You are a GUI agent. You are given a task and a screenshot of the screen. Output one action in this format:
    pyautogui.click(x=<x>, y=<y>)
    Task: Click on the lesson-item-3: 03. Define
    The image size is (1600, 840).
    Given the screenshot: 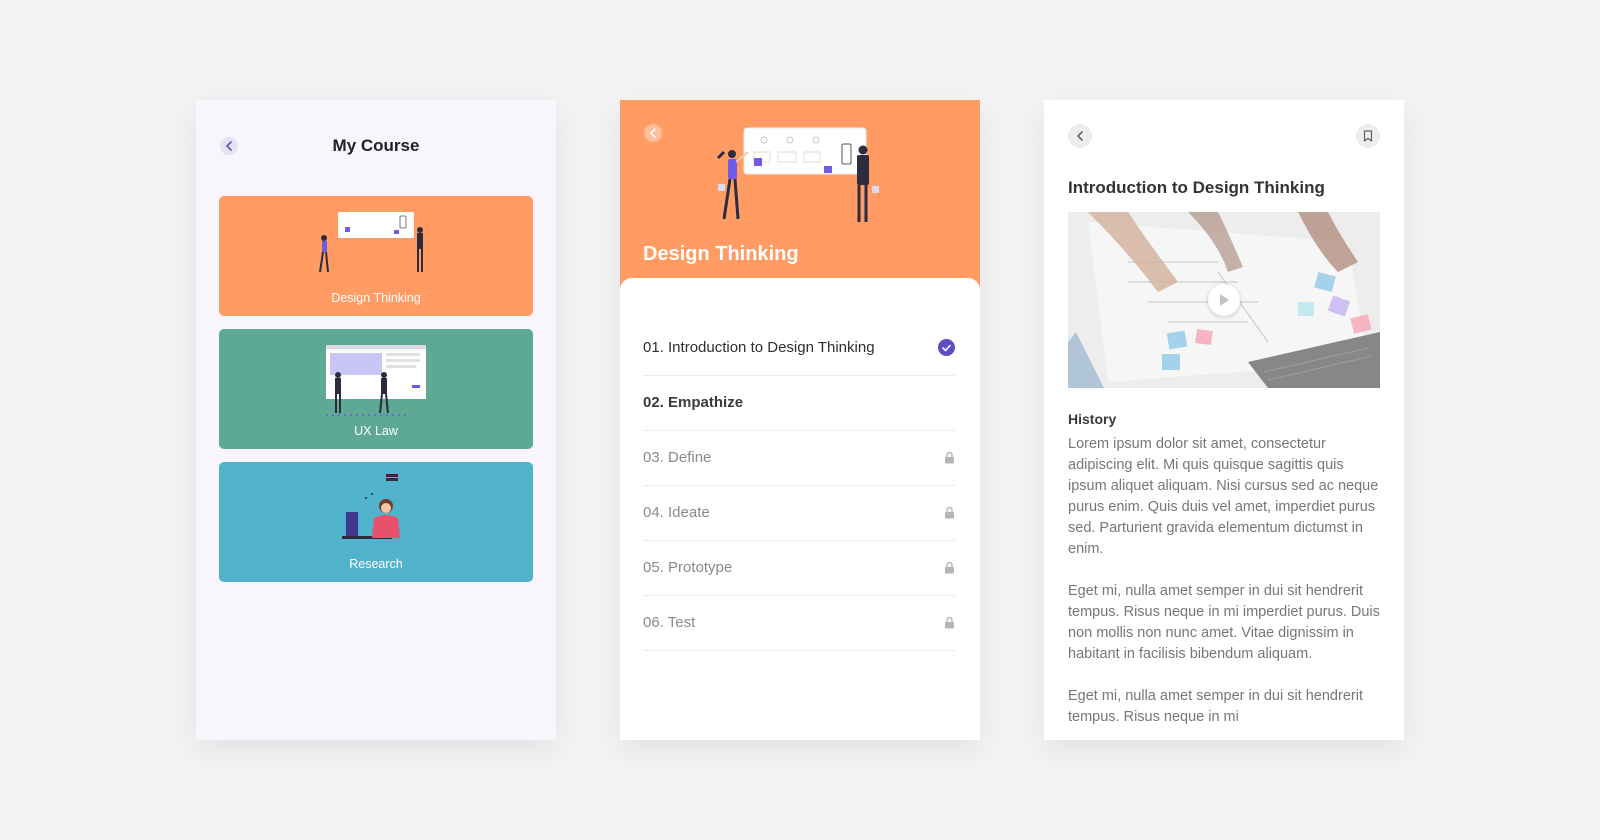 What is the action you would take?
    pyautogui.click(x=799, y=458)
    